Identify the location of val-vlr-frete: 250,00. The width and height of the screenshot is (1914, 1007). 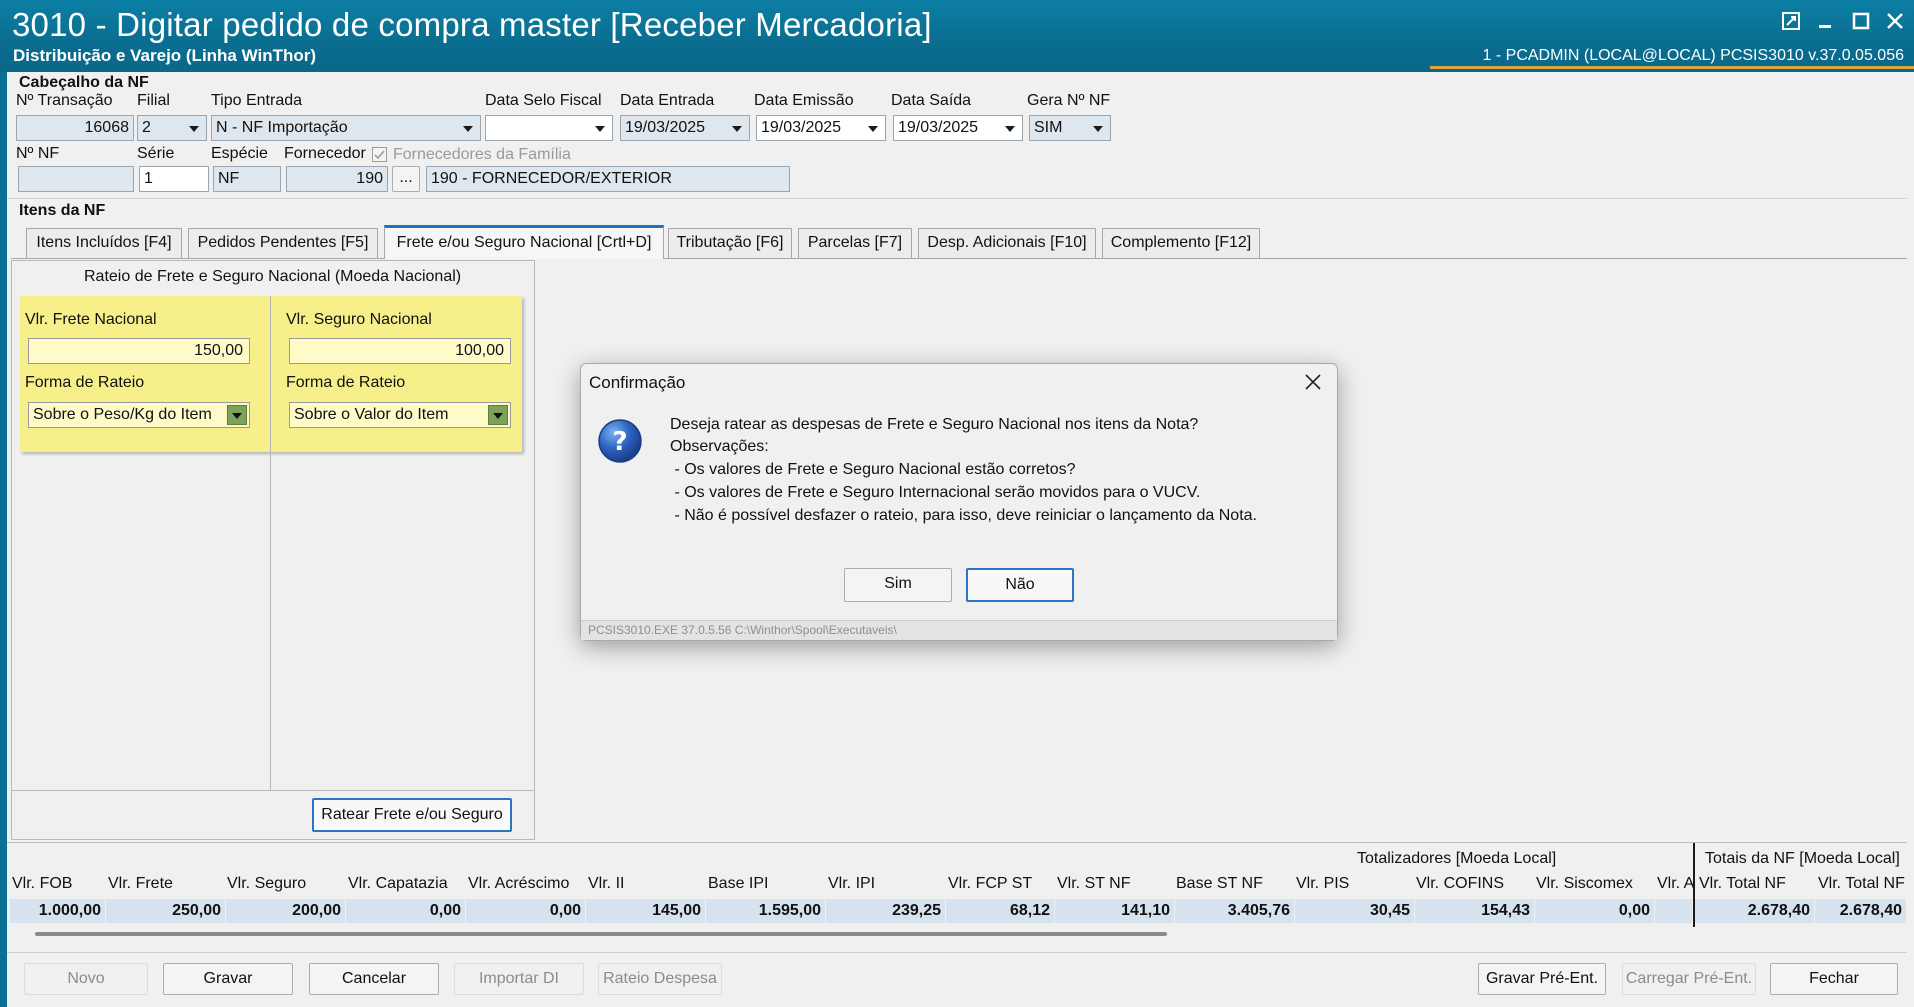
(166, 911).